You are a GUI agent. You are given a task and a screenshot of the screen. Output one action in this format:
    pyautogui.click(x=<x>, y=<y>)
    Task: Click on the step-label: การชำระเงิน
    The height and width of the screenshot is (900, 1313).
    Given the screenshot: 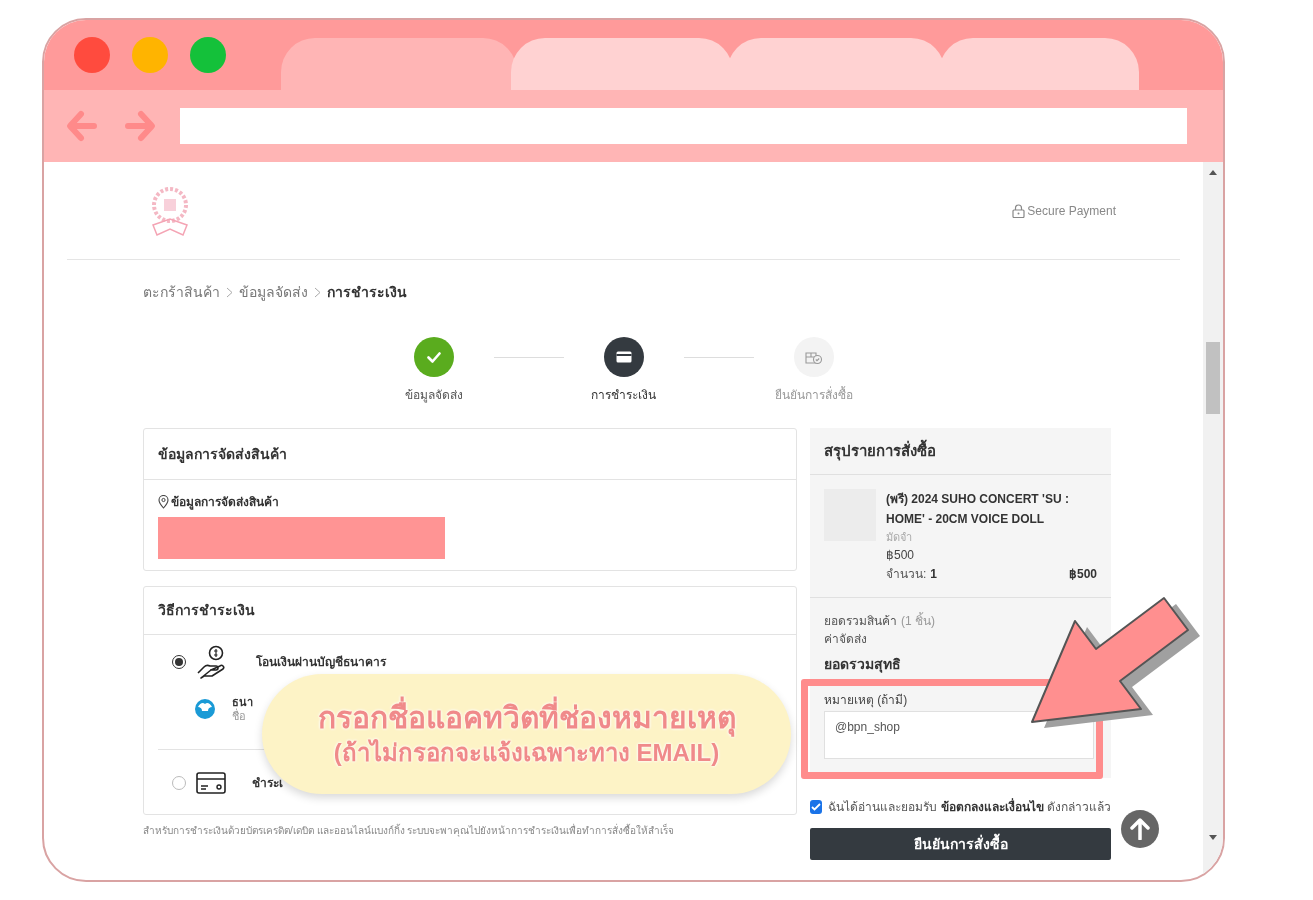 What is the action you would take?
    pyautogui.click(x=623, y=395)
    